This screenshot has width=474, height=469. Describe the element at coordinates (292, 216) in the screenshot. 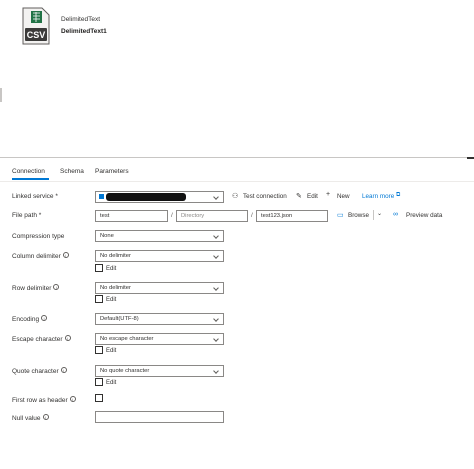

I see `file-name-input: test123.json` at that location.